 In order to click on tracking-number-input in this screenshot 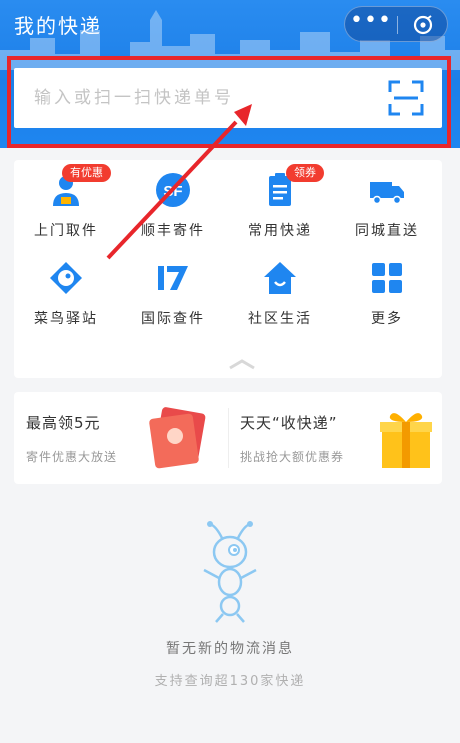, I will do `click(204, 98)`.